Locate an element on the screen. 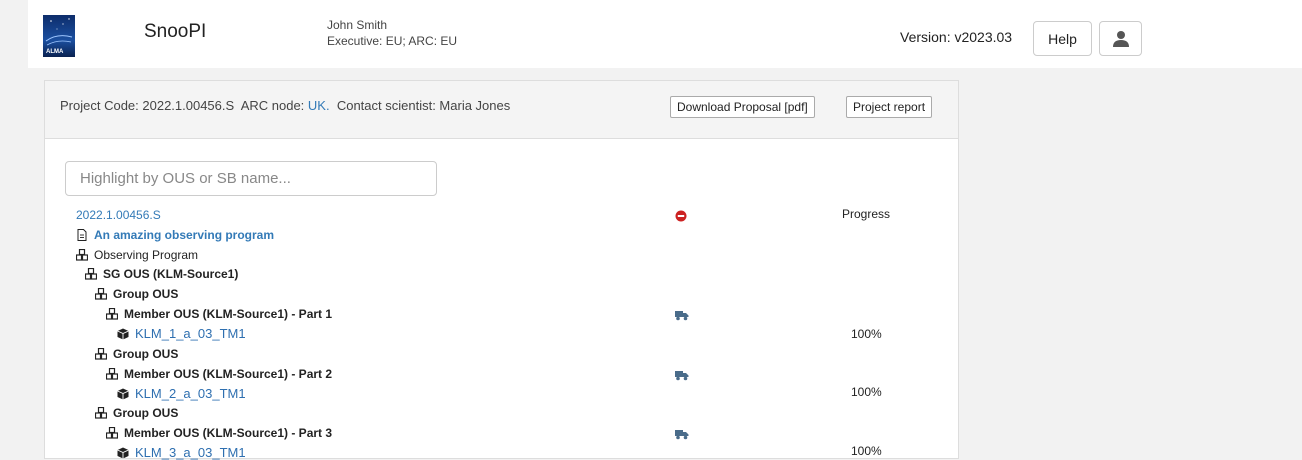 Image resolution: width=1302 pixels, height=460 pixels. tree-observing-program: Observing Program is located at coordinates (137, 255).